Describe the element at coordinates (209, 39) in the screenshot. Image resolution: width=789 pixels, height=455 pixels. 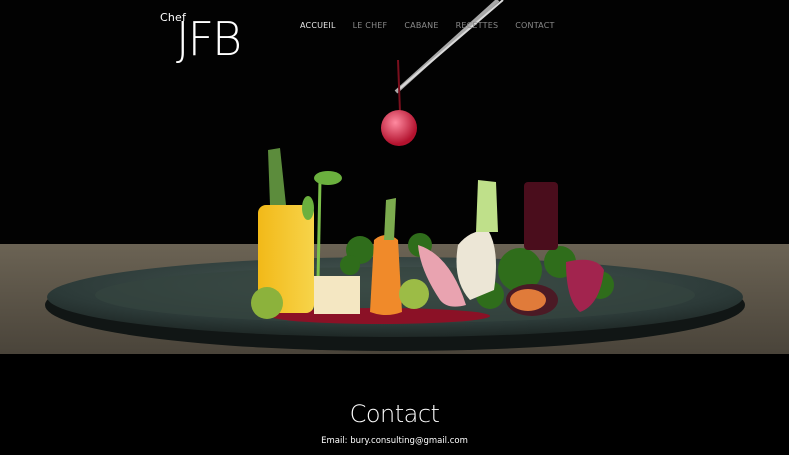
I see `logo-name: JFB` at that location.